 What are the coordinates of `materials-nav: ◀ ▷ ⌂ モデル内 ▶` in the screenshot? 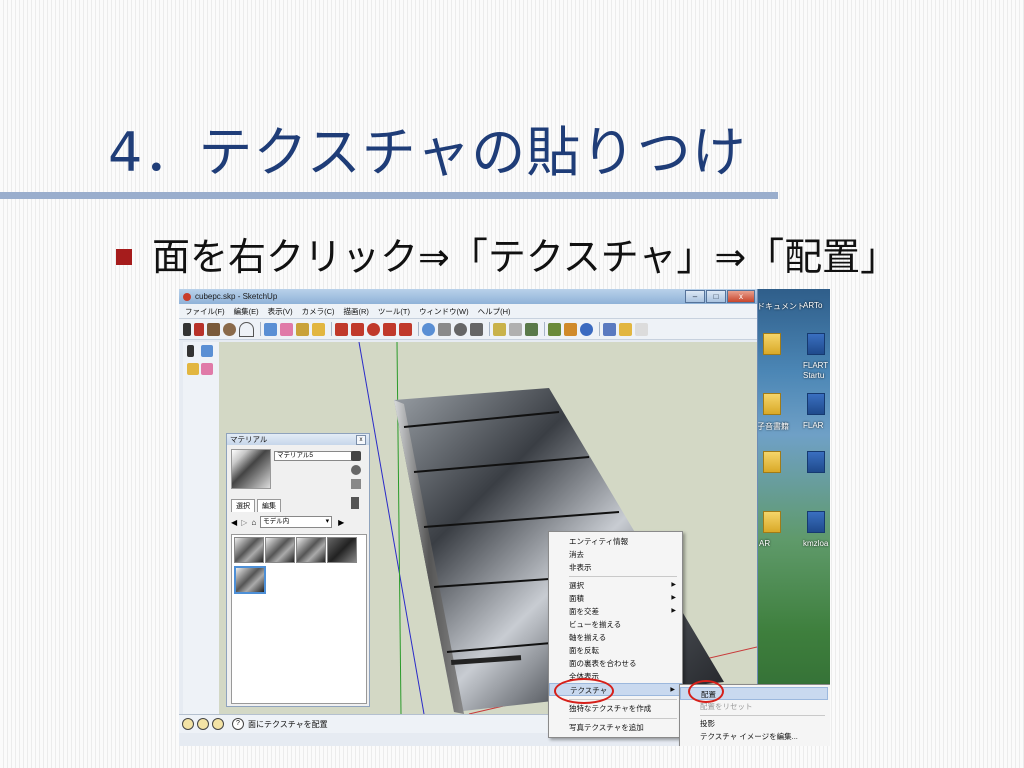 It's located at (298, 522).